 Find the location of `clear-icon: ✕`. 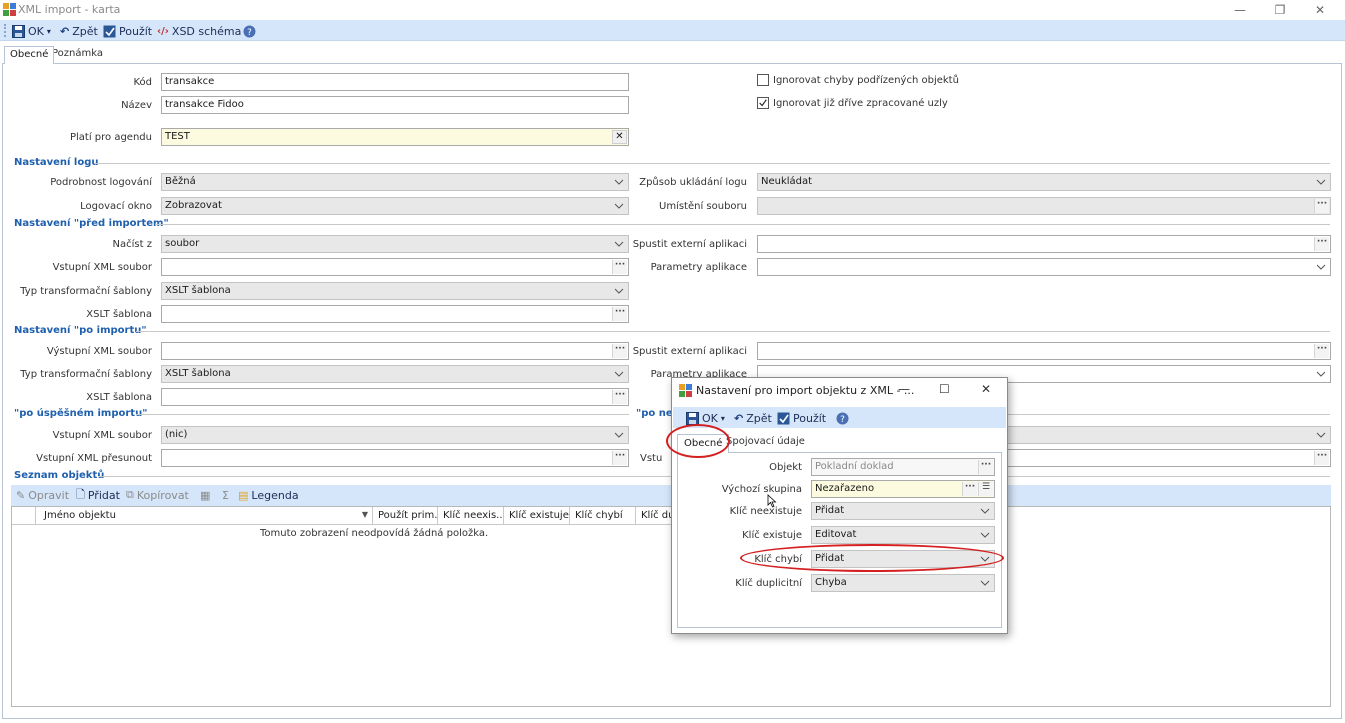

clear-icon: ✕ is located at coordinates (619, 137).